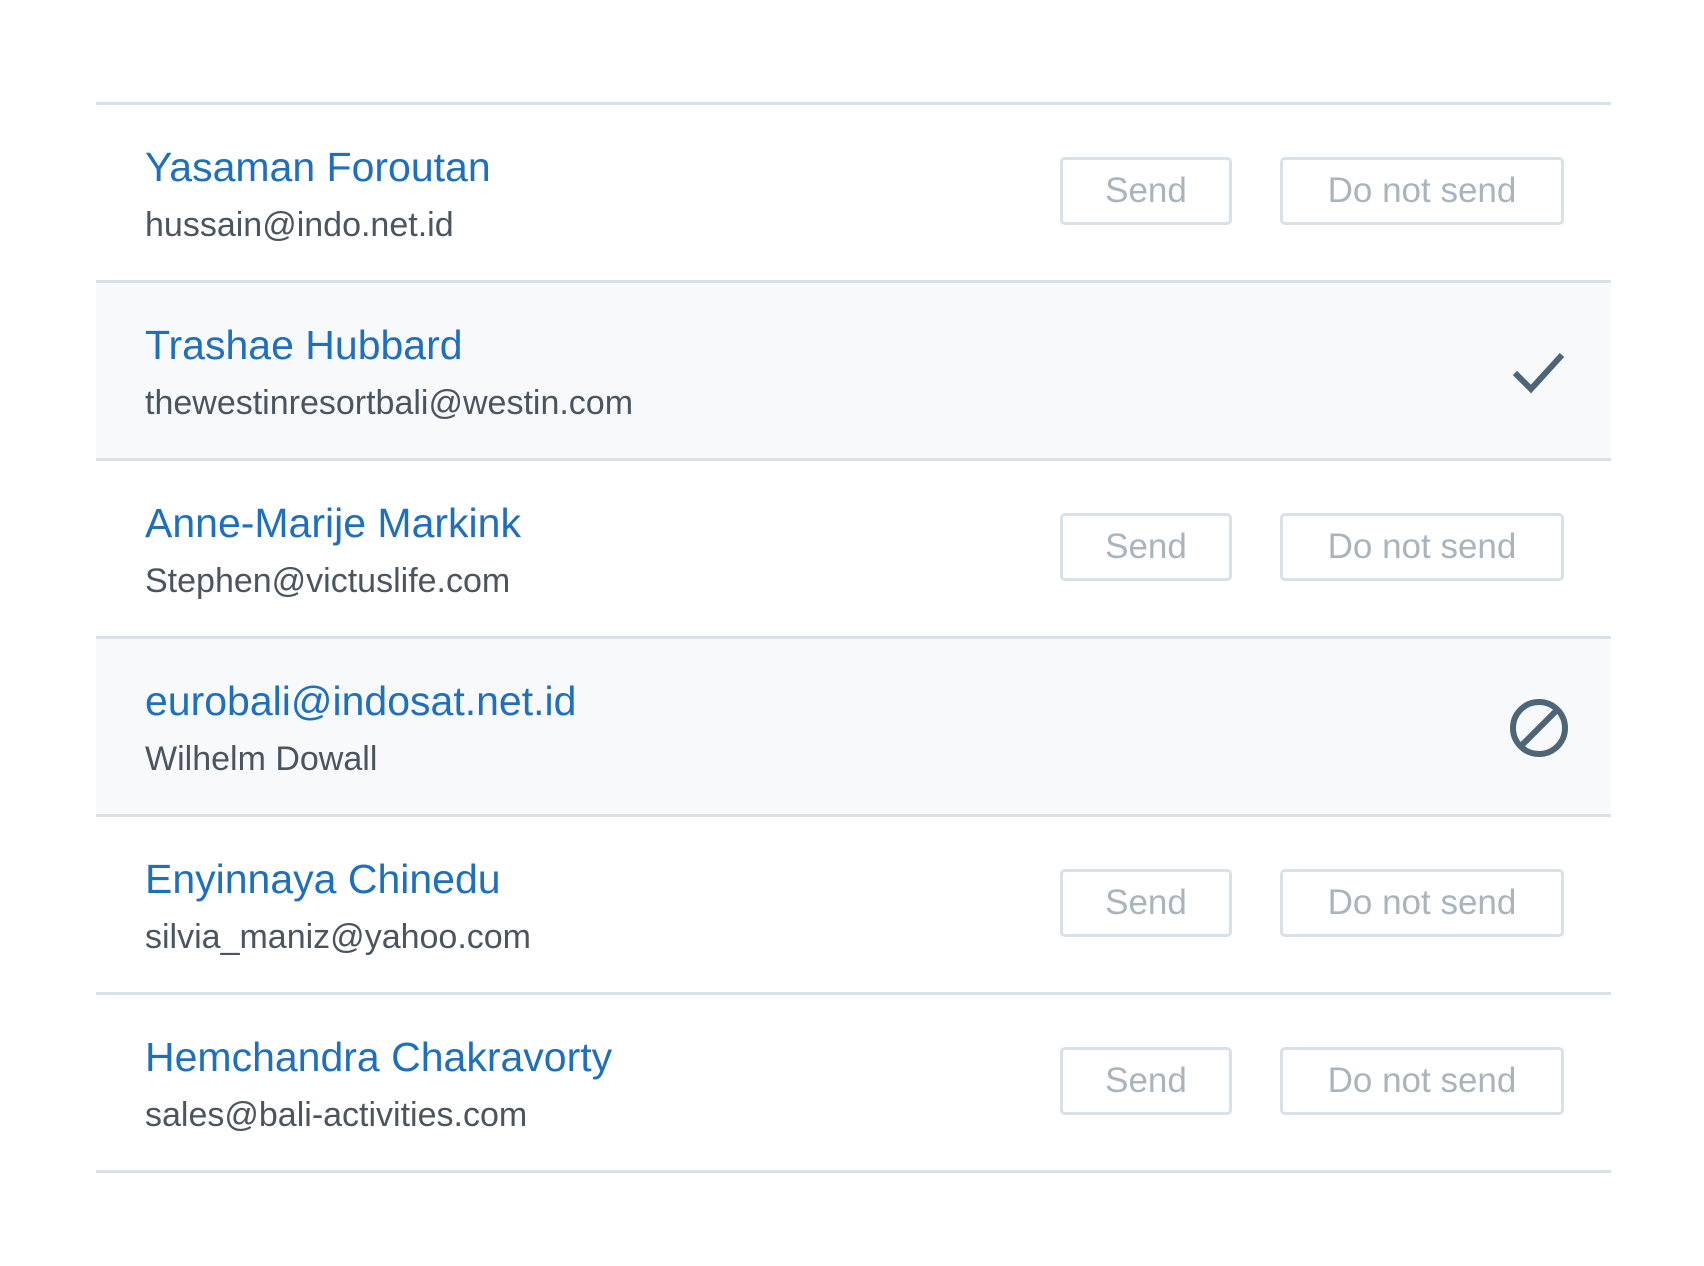  I want to click on recipient-email: sales@bali-activities.com, so click(336, 1115).